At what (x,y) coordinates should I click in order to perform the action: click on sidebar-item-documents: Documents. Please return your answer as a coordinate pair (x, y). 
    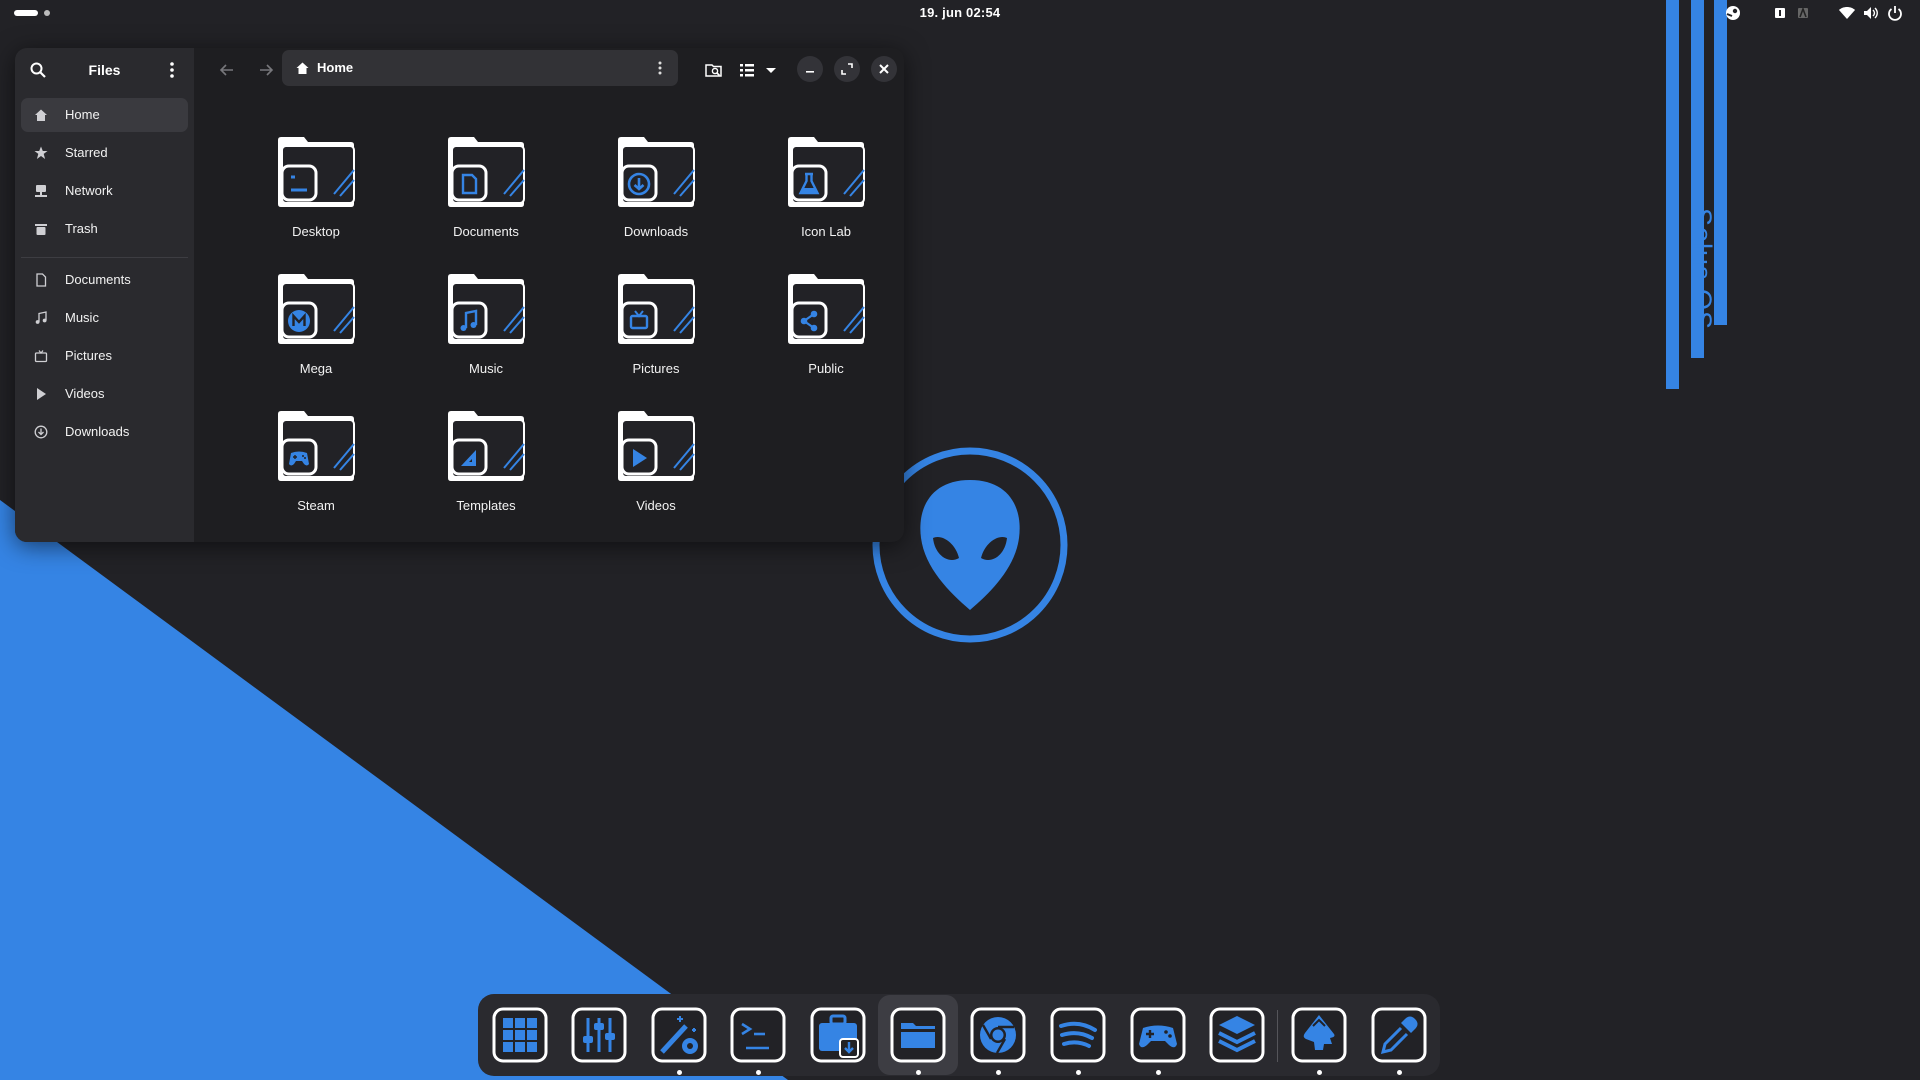
    Looking at the image, I should click on (104, 280).